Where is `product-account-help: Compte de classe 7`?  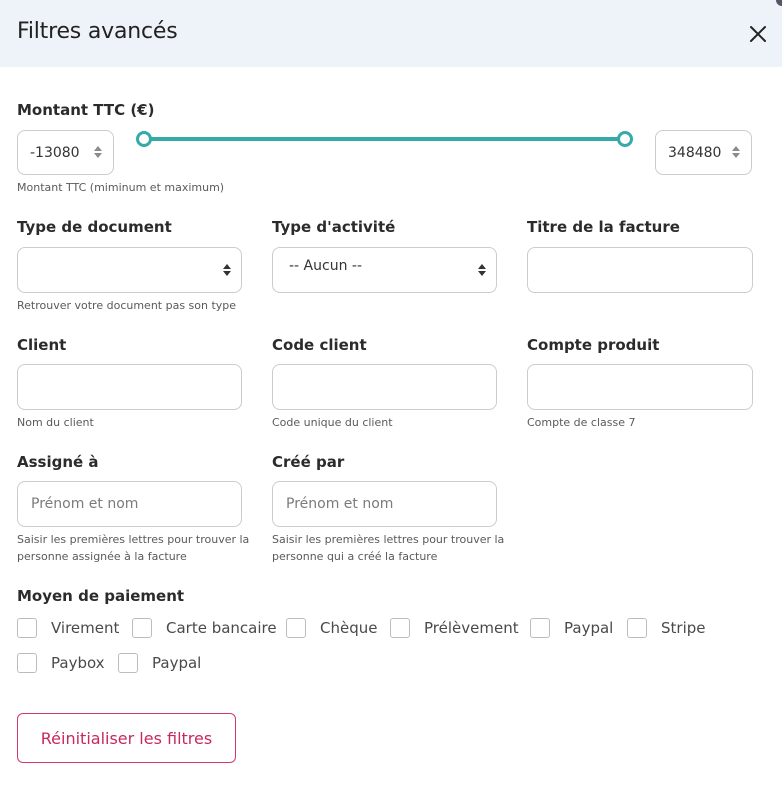 product-account-help: Compte de classe 7 is located at coordinates (581, 422).